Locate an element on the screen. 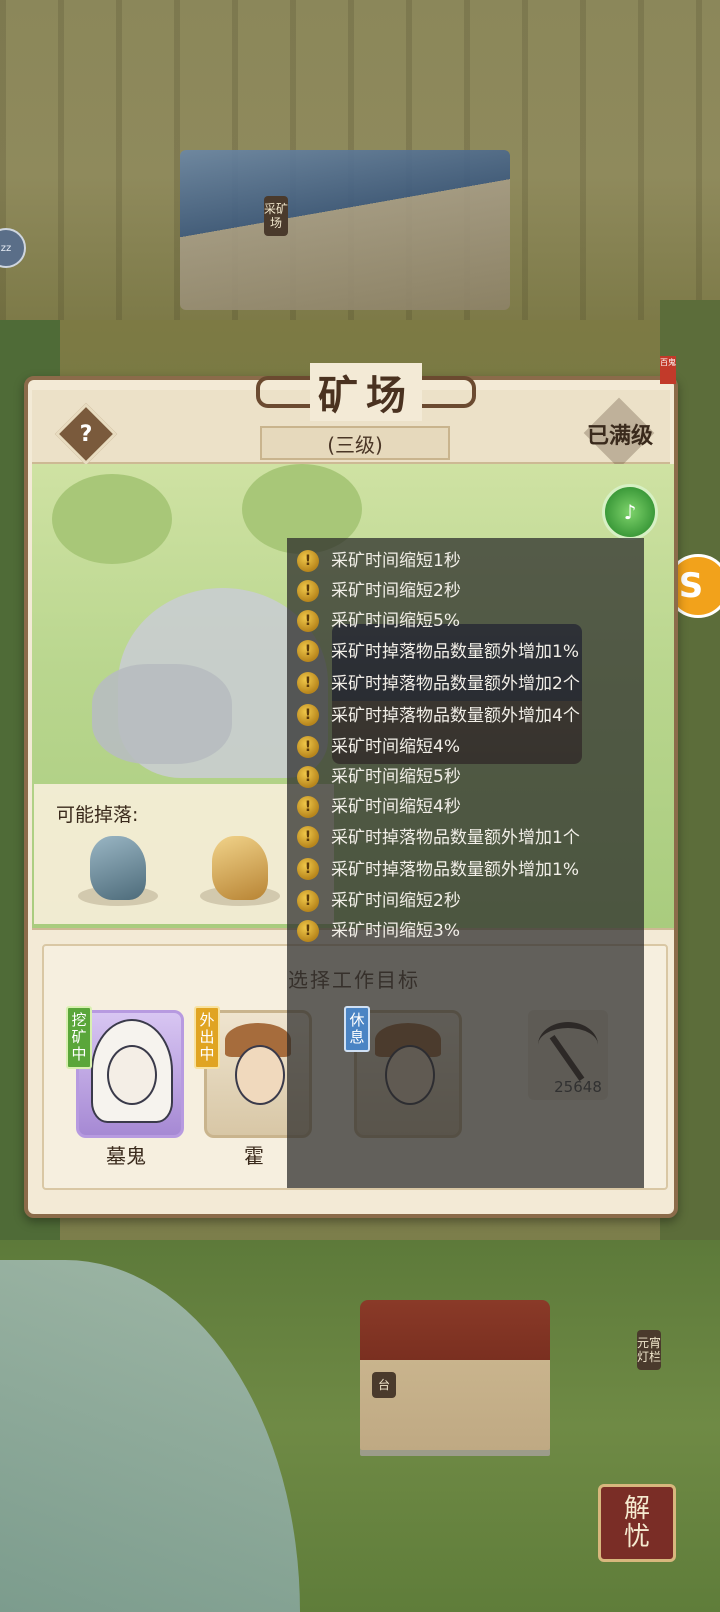 Image resolution: width=720 pixels, height=1612 pixels. lantern-stall-sign: 元宵灯栏 is located at coordinates (649, 1350).